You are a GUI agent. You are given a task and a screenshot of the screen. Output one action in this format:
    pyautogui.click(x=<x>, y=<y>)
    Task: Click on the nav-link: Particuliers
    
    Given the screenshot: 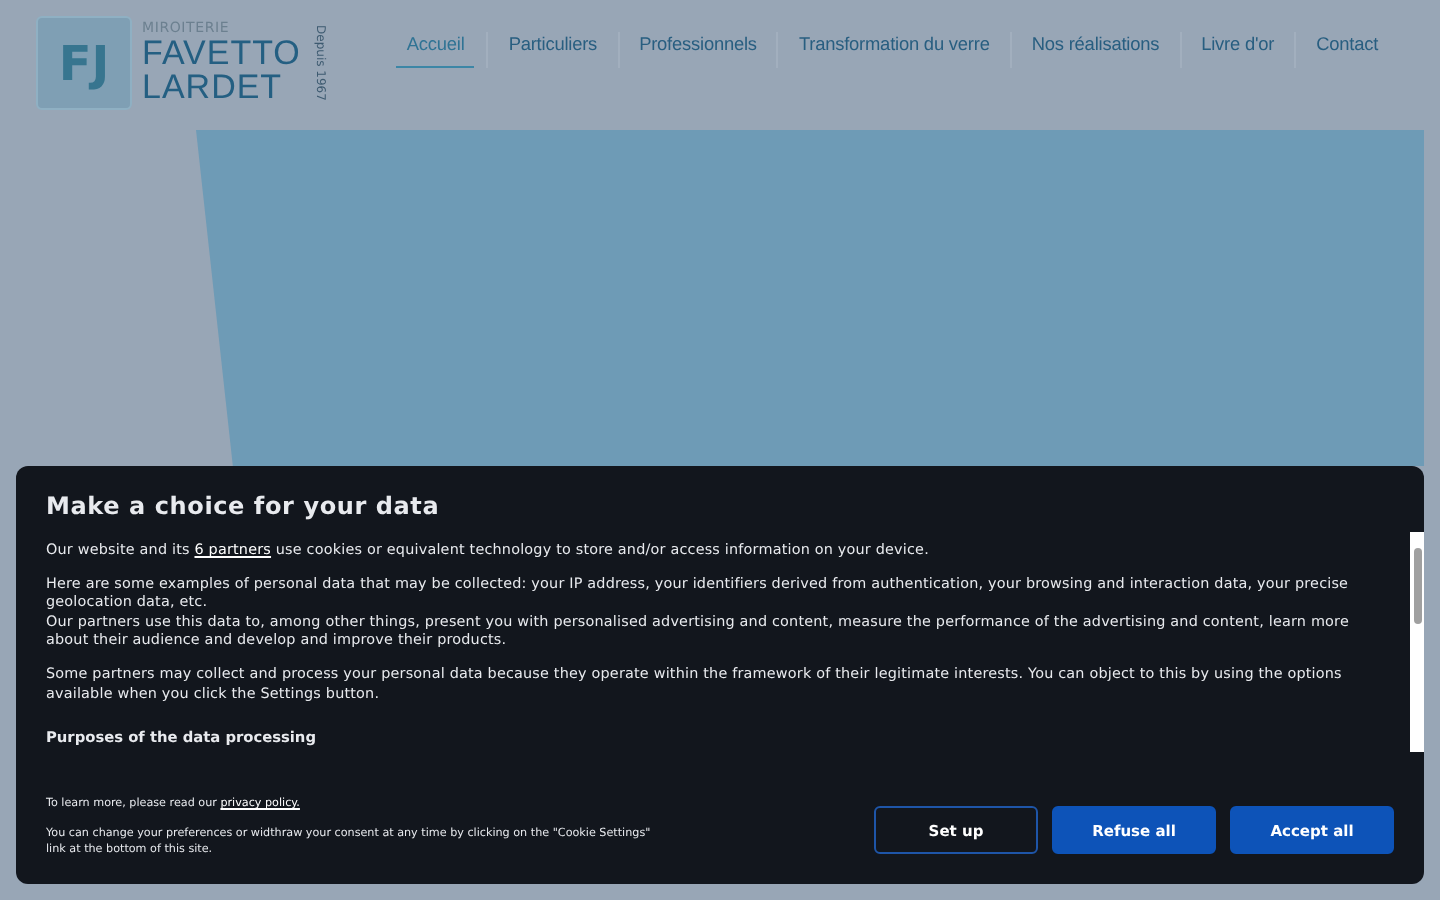 What is the action you would take?
    pyautogui.click(x=552, y=50)
    